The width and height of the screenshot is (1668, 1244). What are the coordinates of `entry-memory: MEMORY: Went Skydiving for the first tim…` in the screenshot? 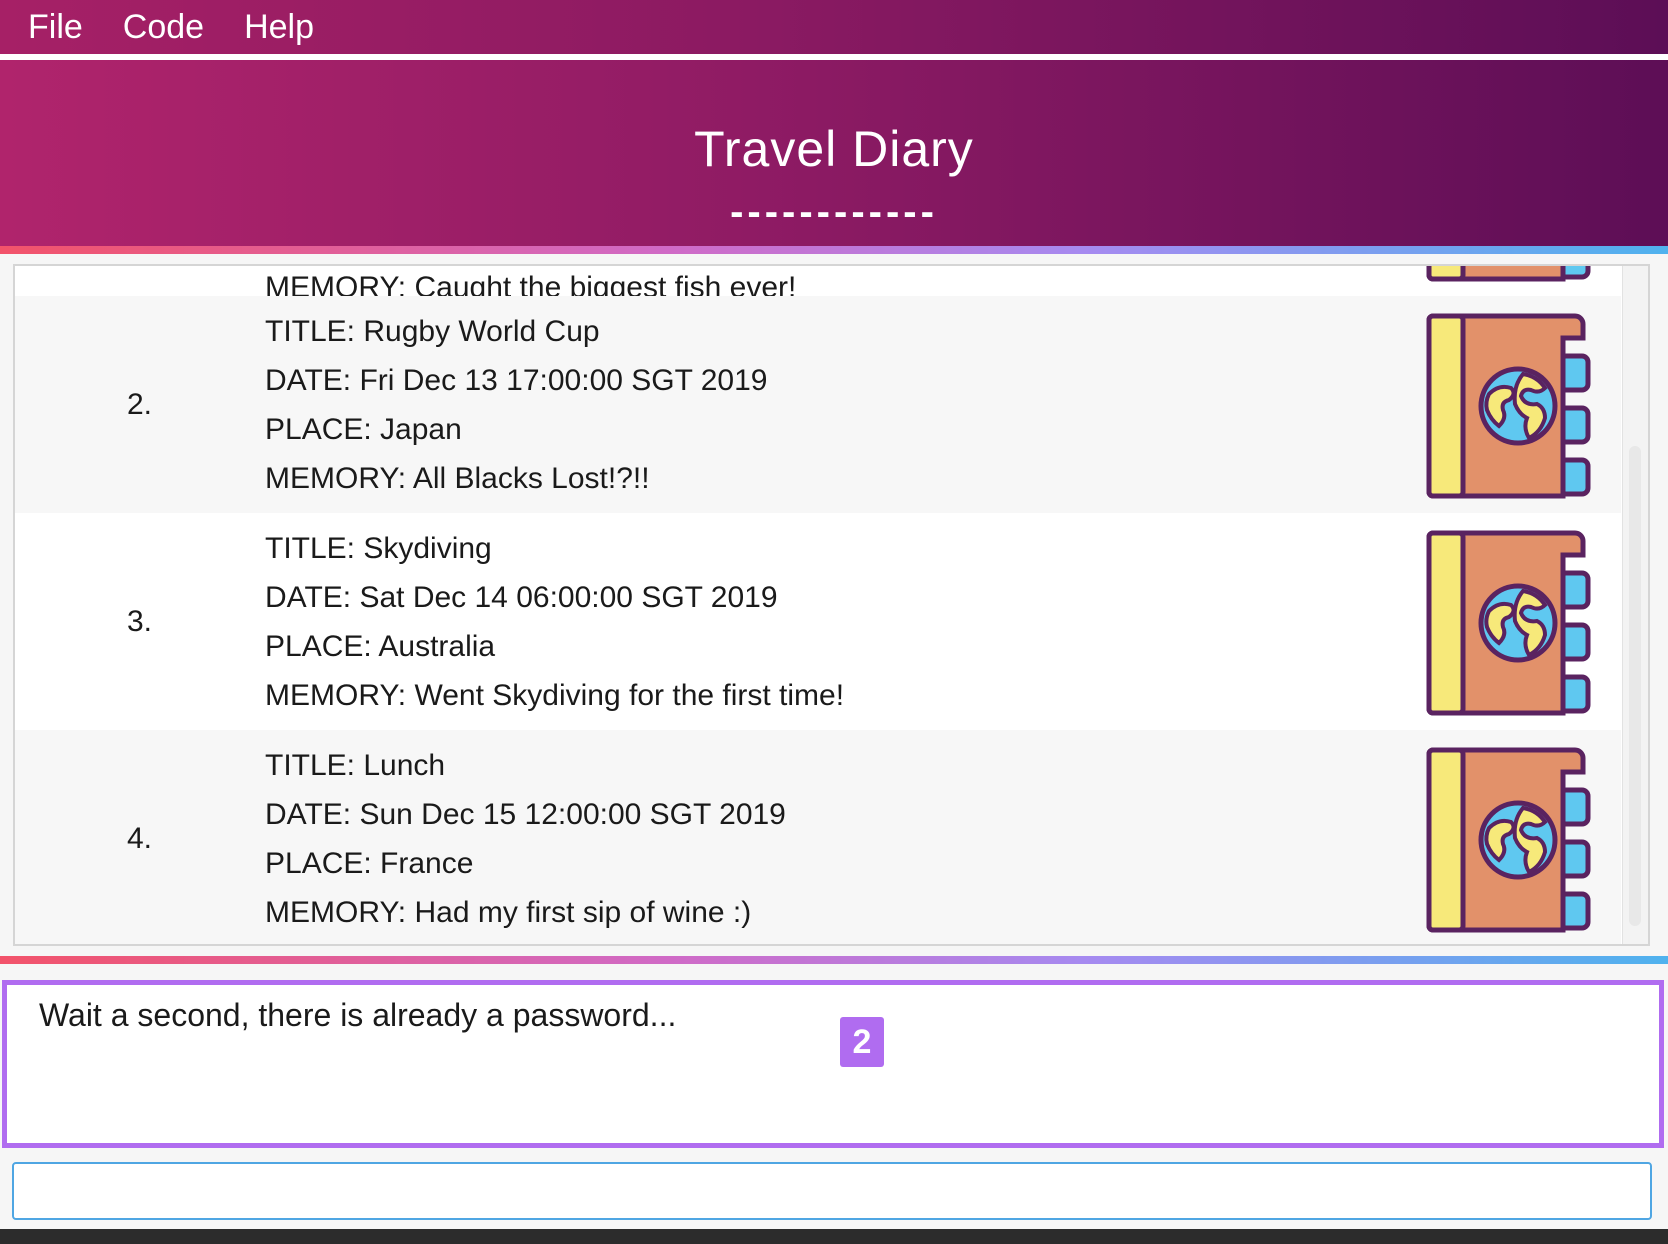 It's located at (555, 695).